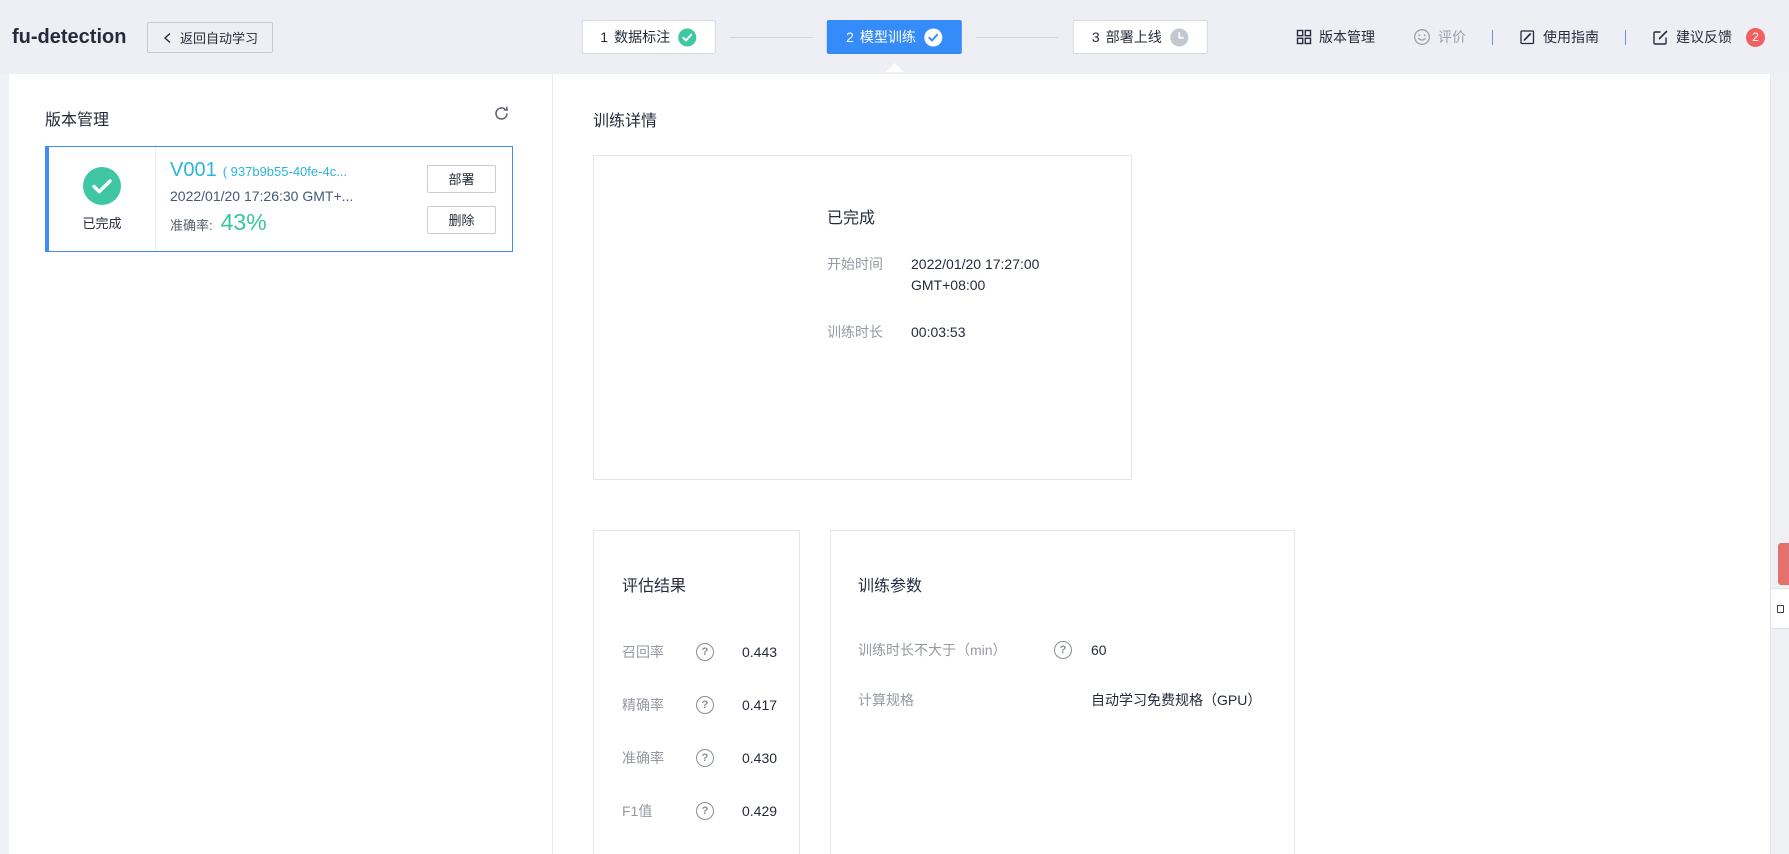 This screenshot has height=854, width=1789. Describe the element at coordinates (938, 332) in the screenshot. I see `duration-value: 00:03:53` at that location.